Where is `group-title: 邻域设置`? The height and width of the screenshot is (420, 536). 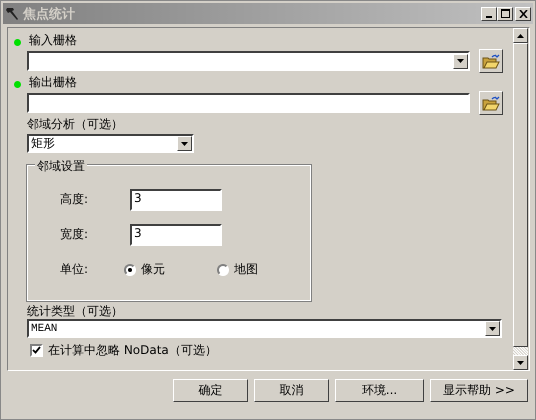
group-title: 邻域设置 is located at coordinates (61, 166).